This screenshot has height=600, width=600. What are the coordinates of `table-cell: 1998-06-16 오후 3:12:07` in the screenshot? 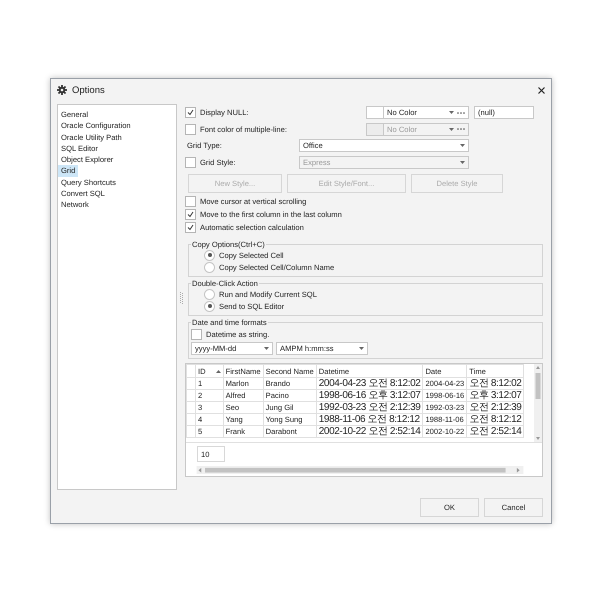 It's located at (369, 396).